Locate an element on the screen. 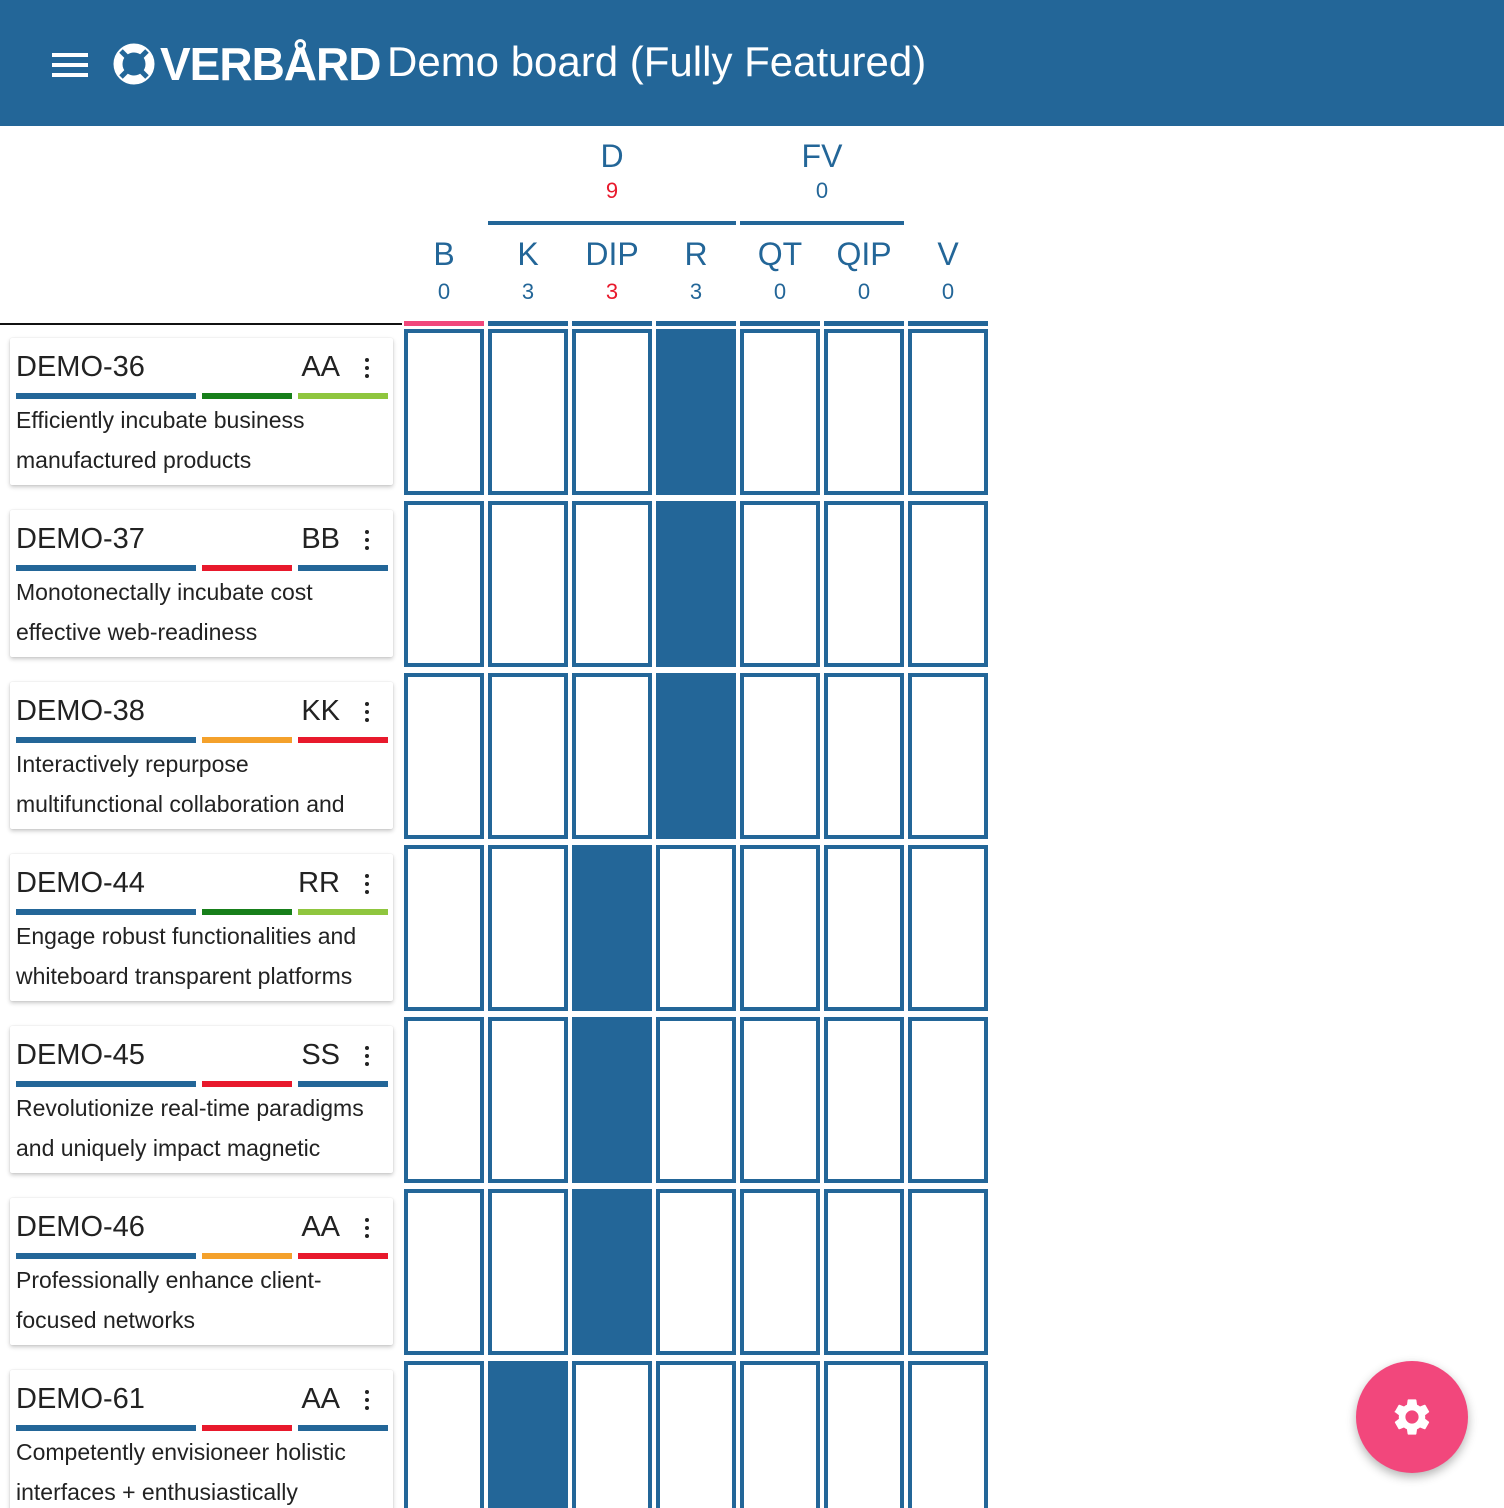 The width and height of the screenshot is (1504, 1508). issue-key: DEMO-46 is located at coordinates (80, 1227).